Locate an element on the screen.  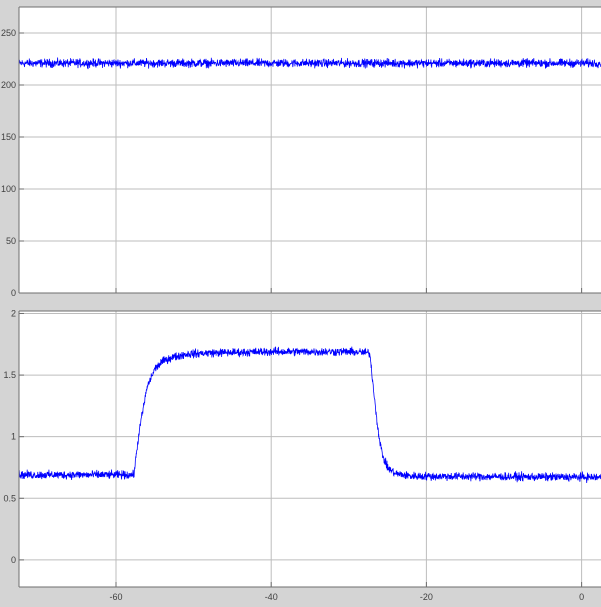
y-tick-label: 150 is located at coordinates (8, 137).